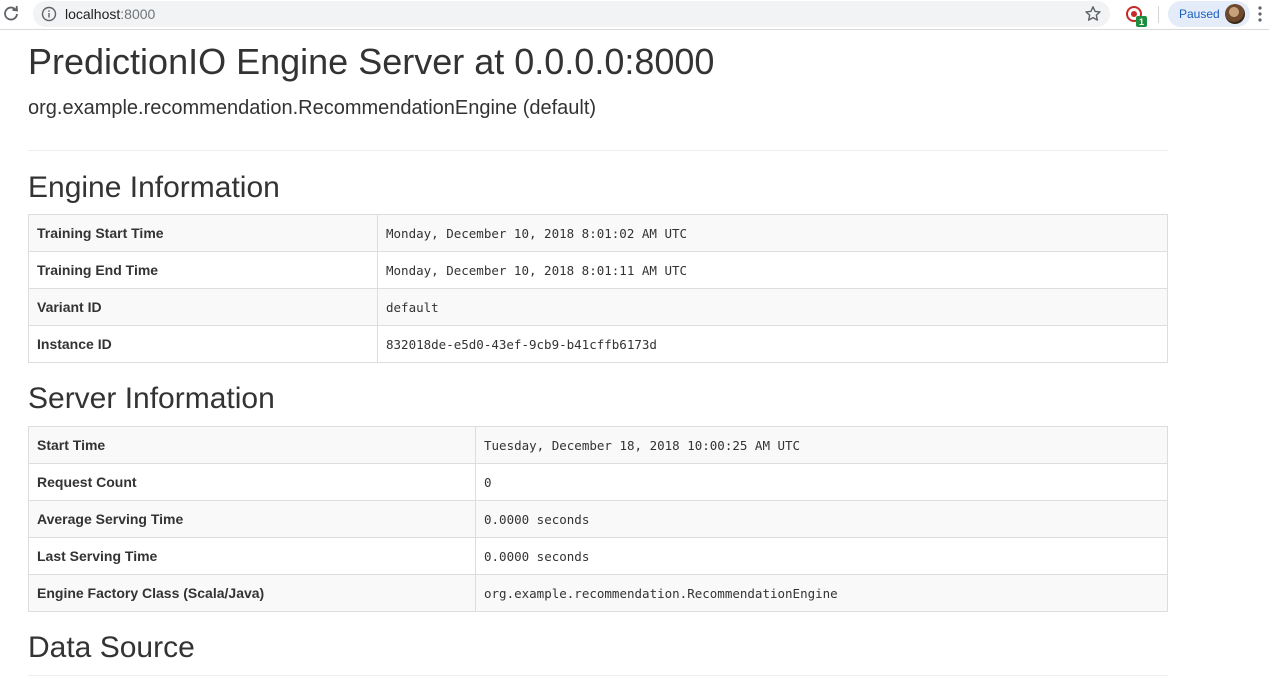 Image resolution: width=1269 pixels, height=676 pixels. Describe the element at coordinates (252, 445) in the screenshot. I see `row-key: Start Time` at that location.